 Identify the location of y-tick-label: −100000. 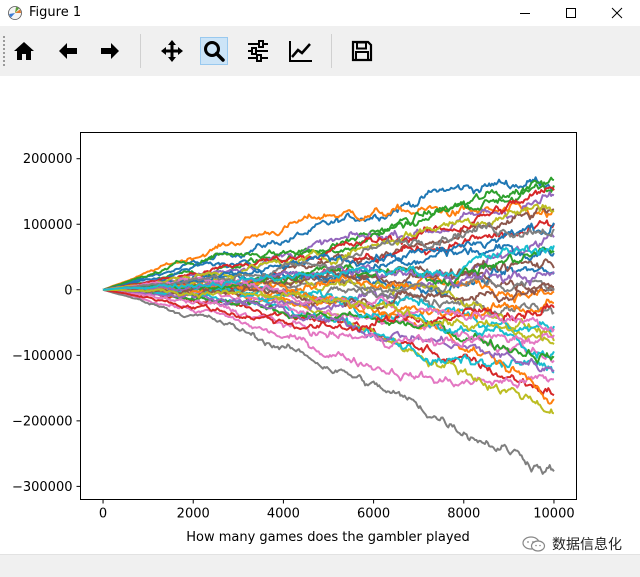
(42, 356).